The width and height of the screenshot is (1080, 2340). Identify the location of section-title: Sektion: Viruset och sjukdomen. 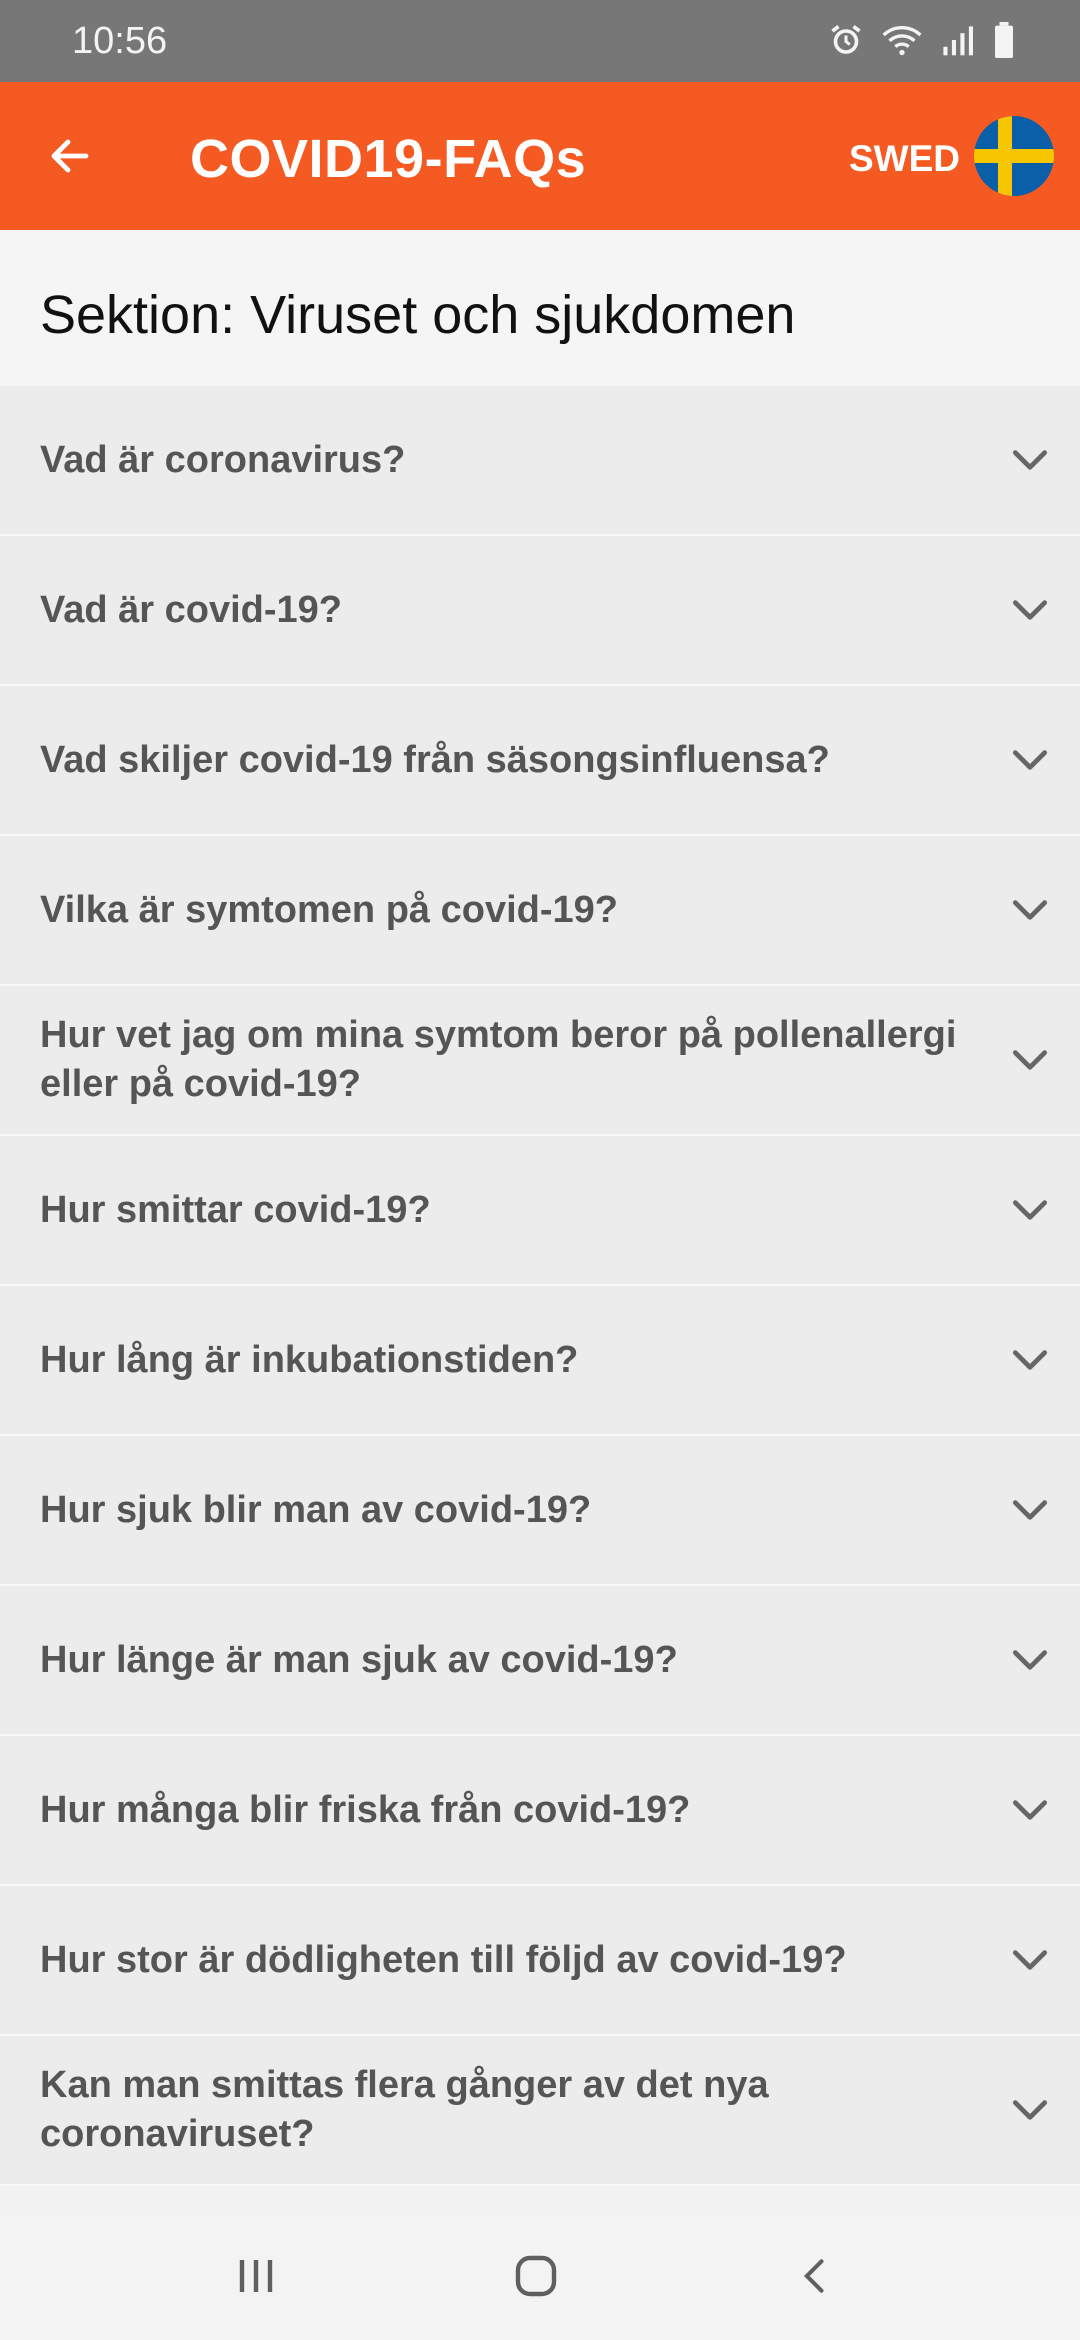
(418, 315).